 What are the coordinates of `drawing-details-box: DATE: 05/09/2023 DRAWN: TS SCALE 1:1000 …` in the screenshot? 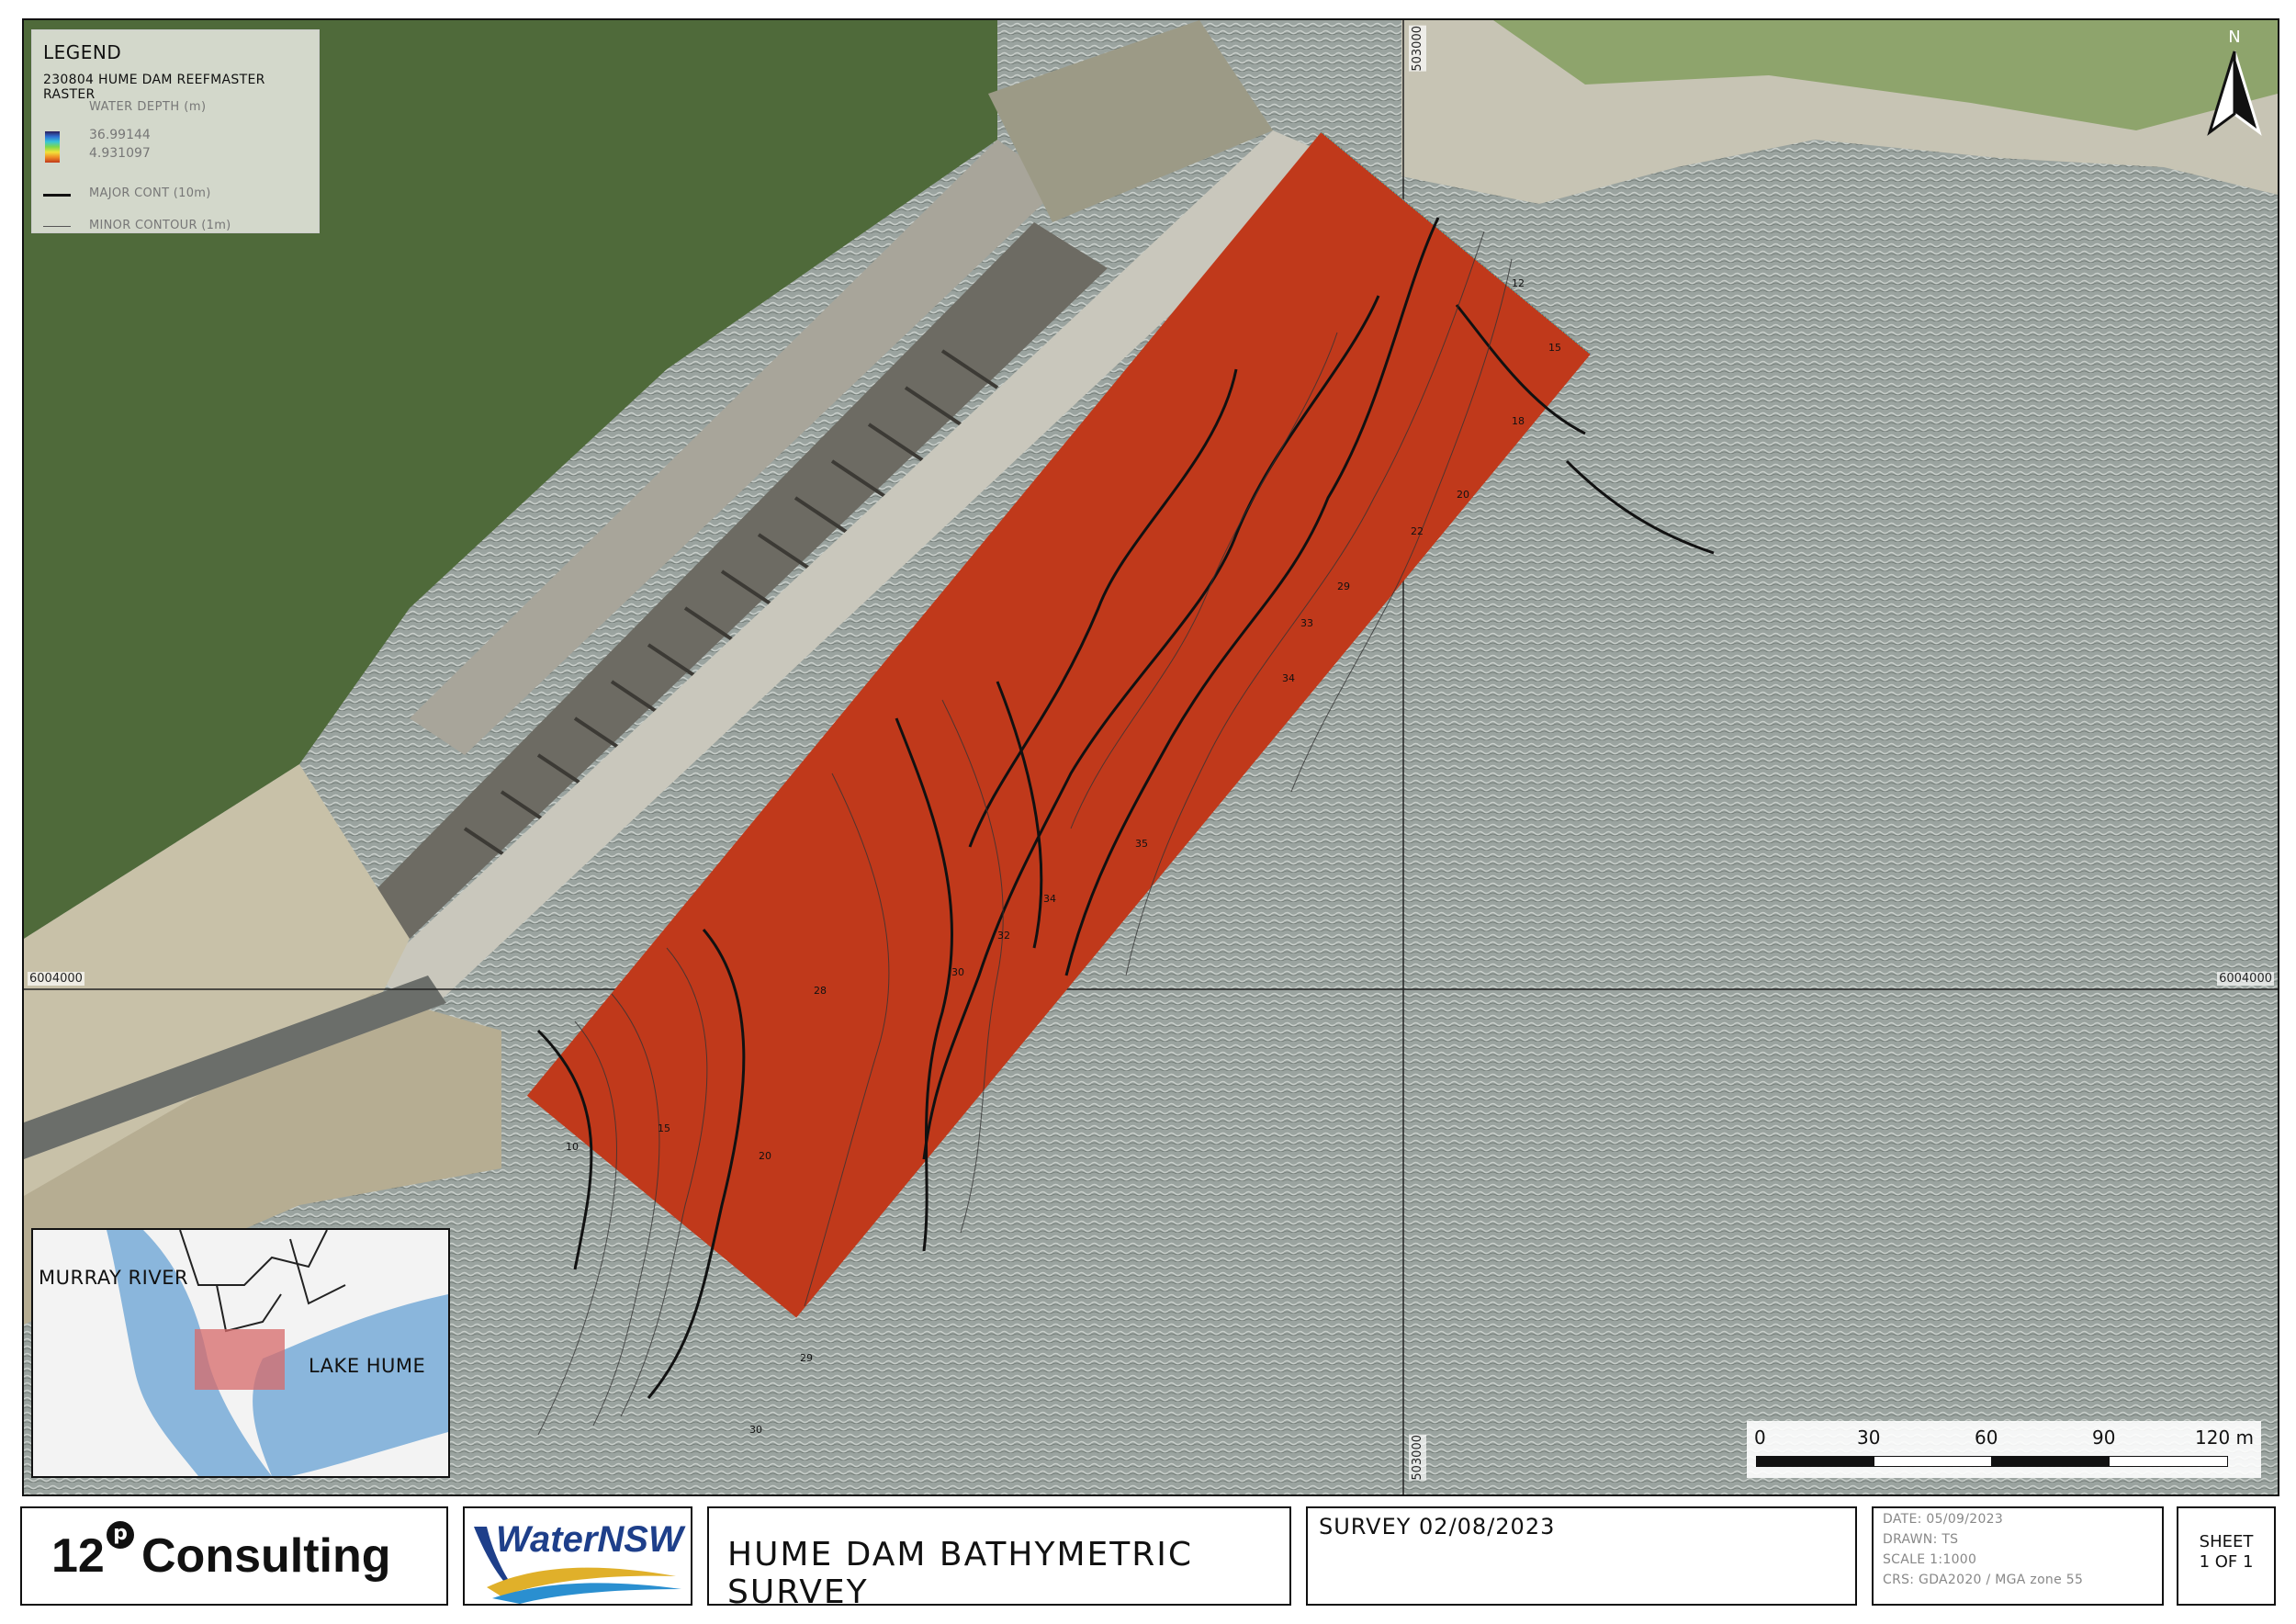 It's located at (2018, 1556).